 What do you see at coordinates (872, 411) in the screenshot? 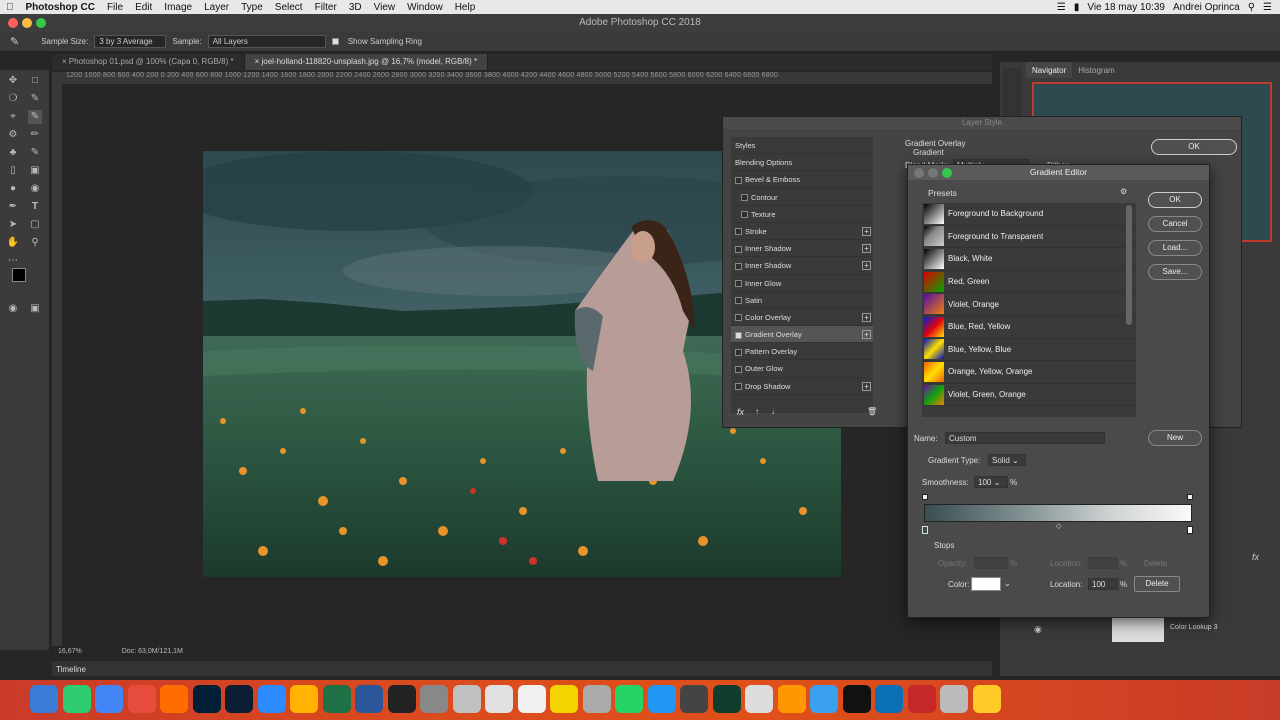
I see `trash-icon: 🗑` at bounding box center [872, 411].